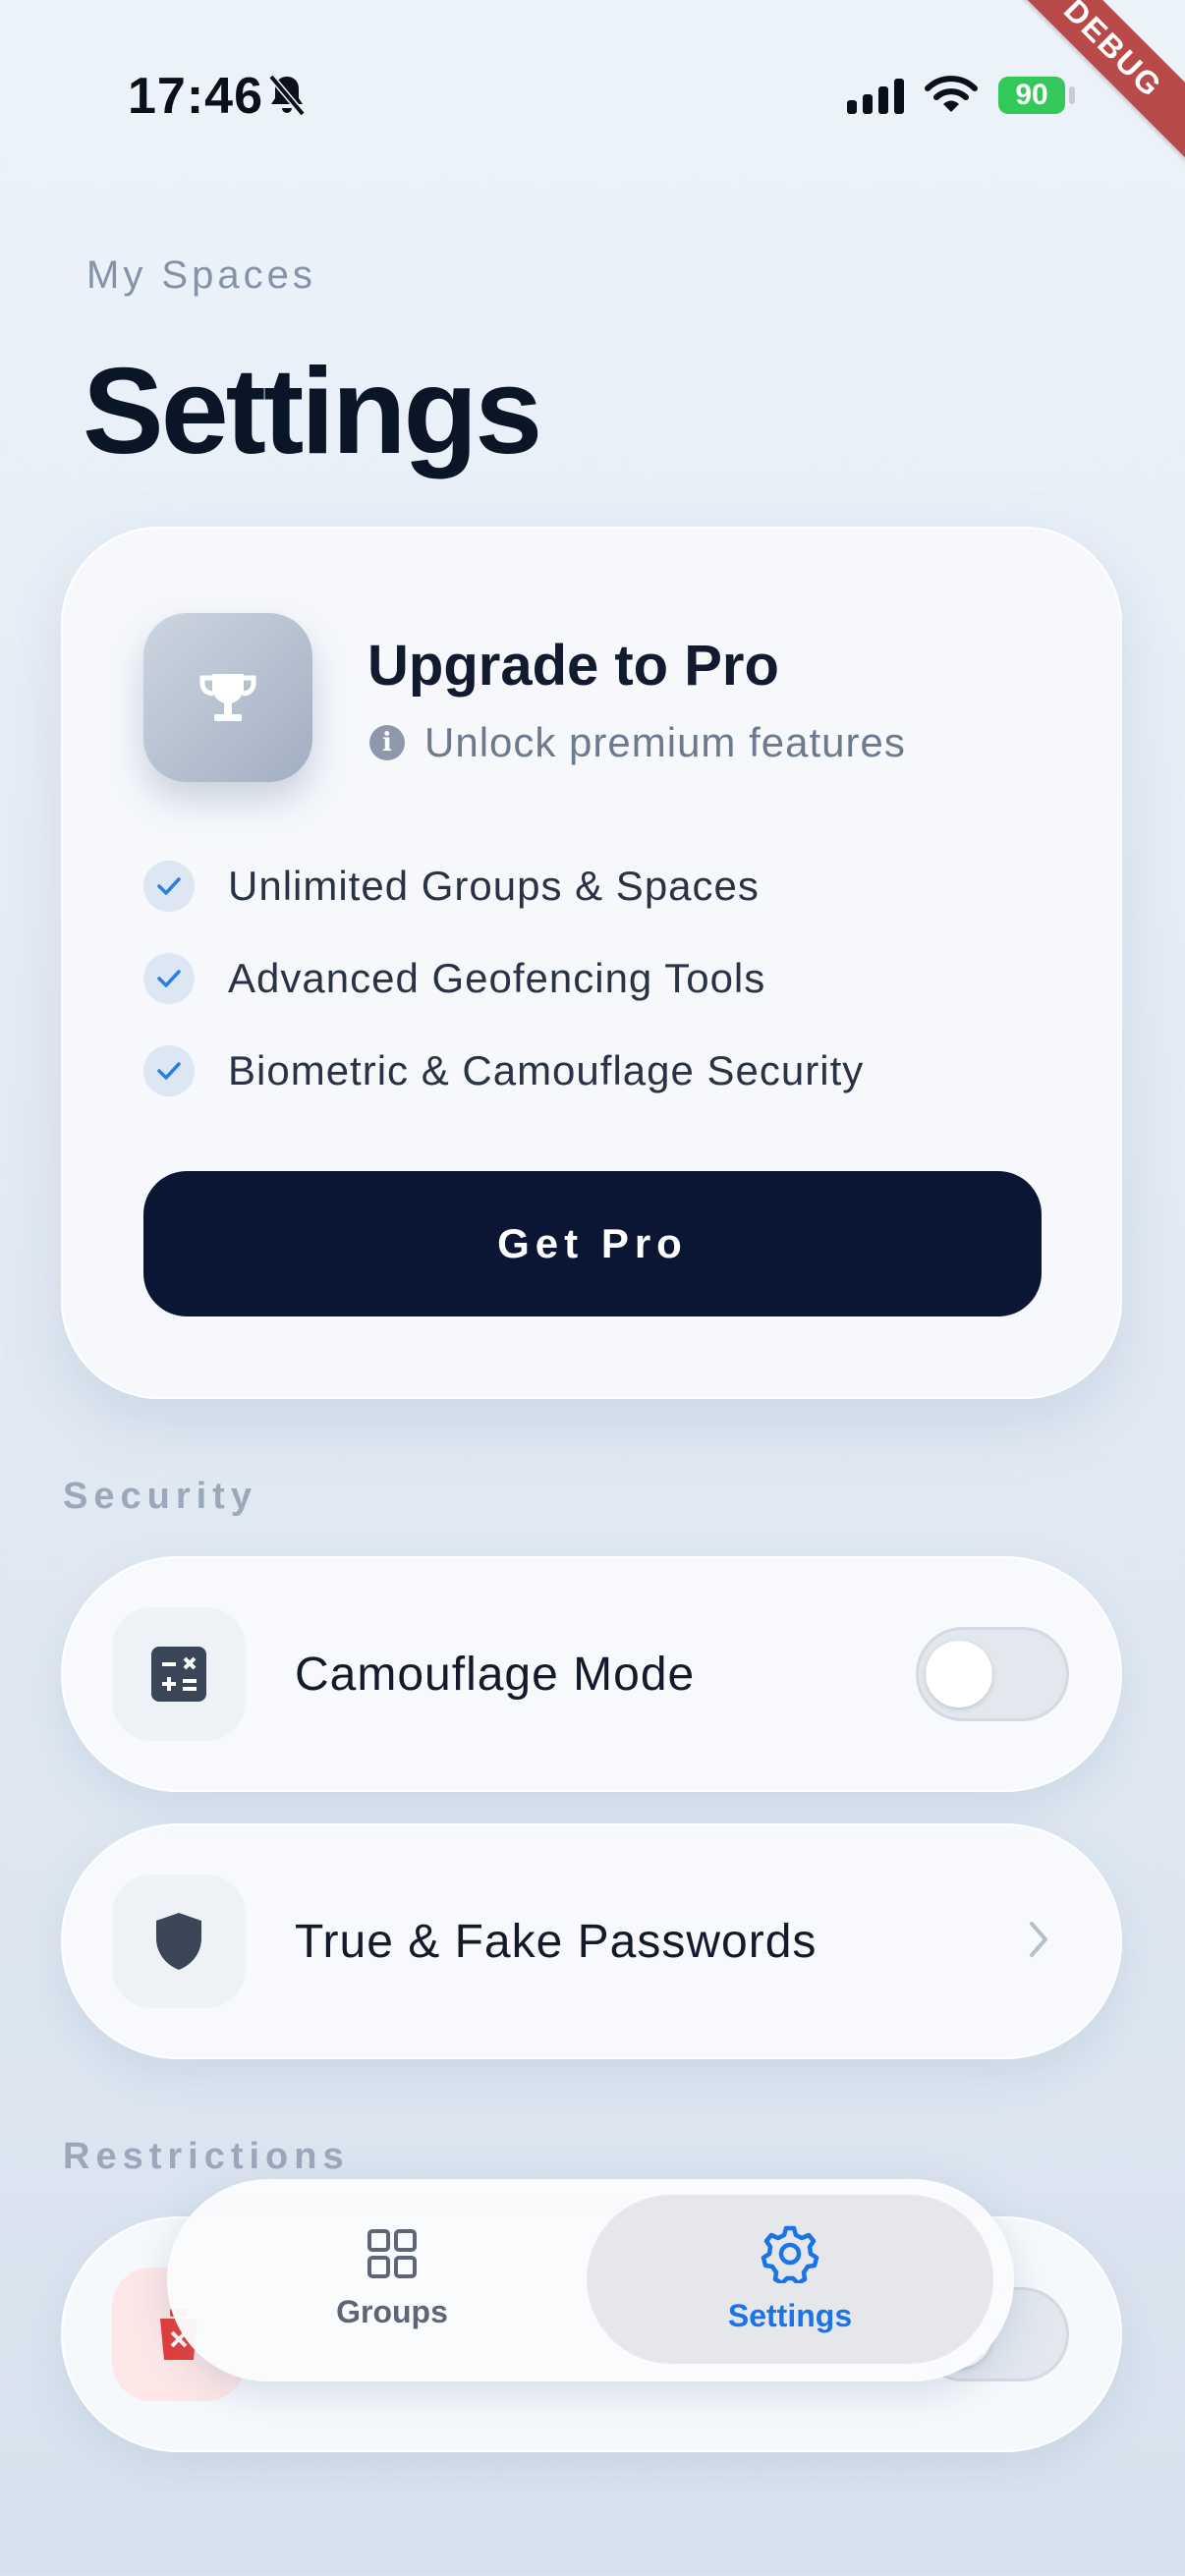 This screenshot has width=1185, height=2576. I want to click on battery-indicator: 90, so click(1031, 95).